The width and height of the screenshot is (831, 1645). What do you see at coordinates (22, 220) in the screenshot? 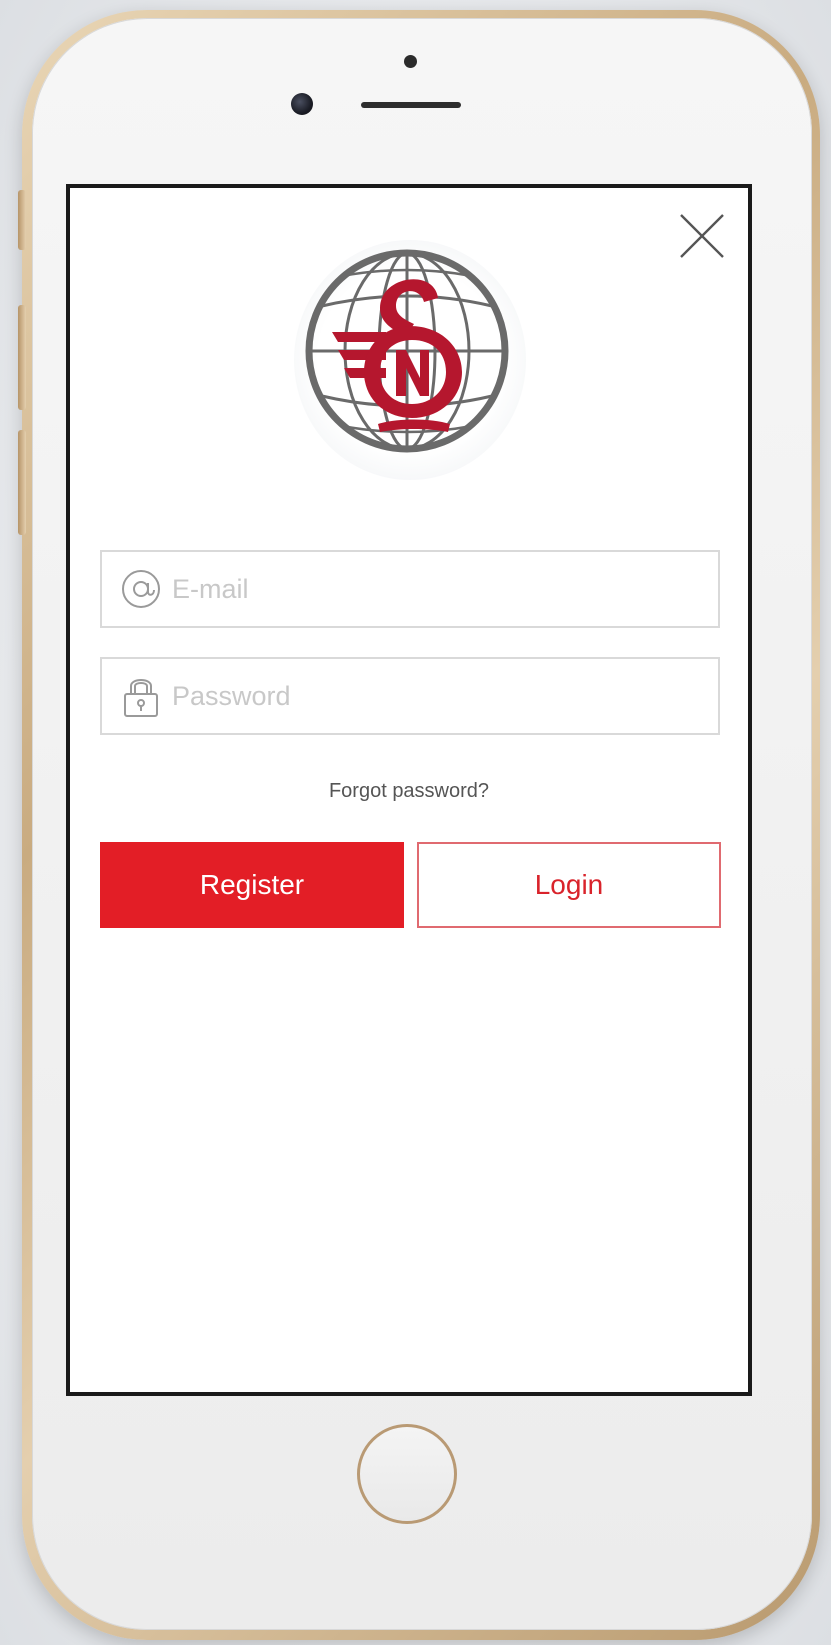
I see `mute-switch` at bounding box center [22, 220].